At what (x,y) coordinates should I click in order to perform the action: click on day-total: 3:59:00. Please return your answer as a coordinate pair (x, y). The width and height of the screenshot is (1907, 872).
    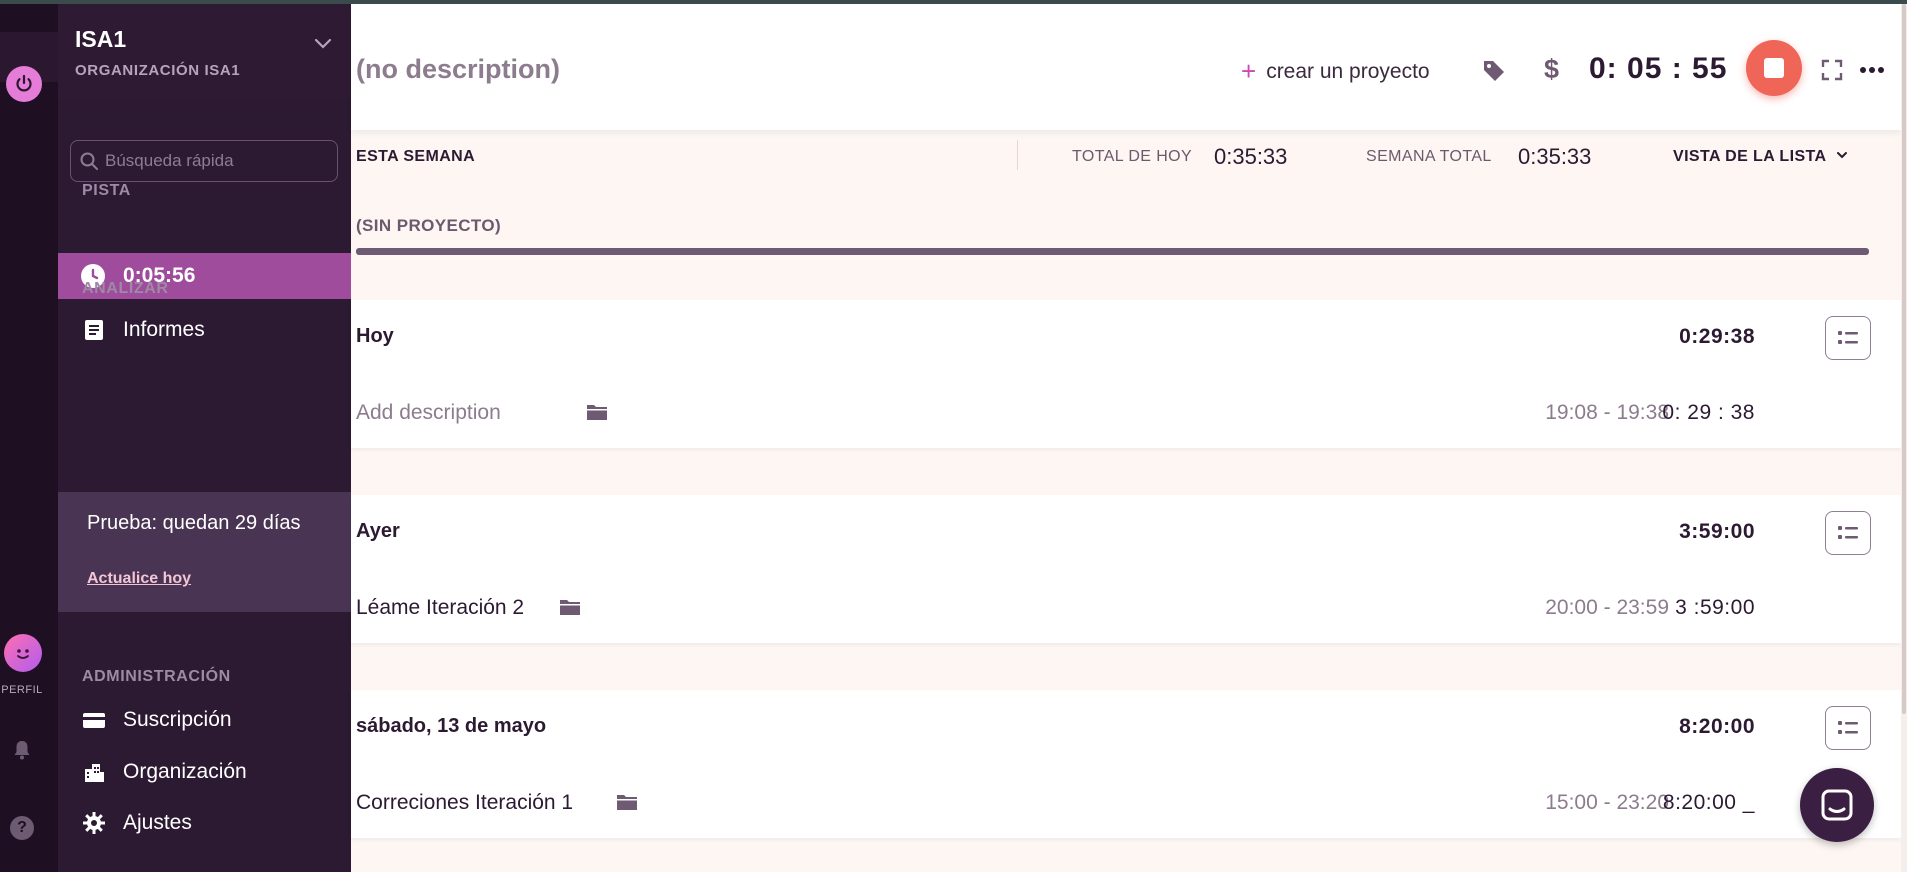
    Looking at the image, I should click on (1717, 531).